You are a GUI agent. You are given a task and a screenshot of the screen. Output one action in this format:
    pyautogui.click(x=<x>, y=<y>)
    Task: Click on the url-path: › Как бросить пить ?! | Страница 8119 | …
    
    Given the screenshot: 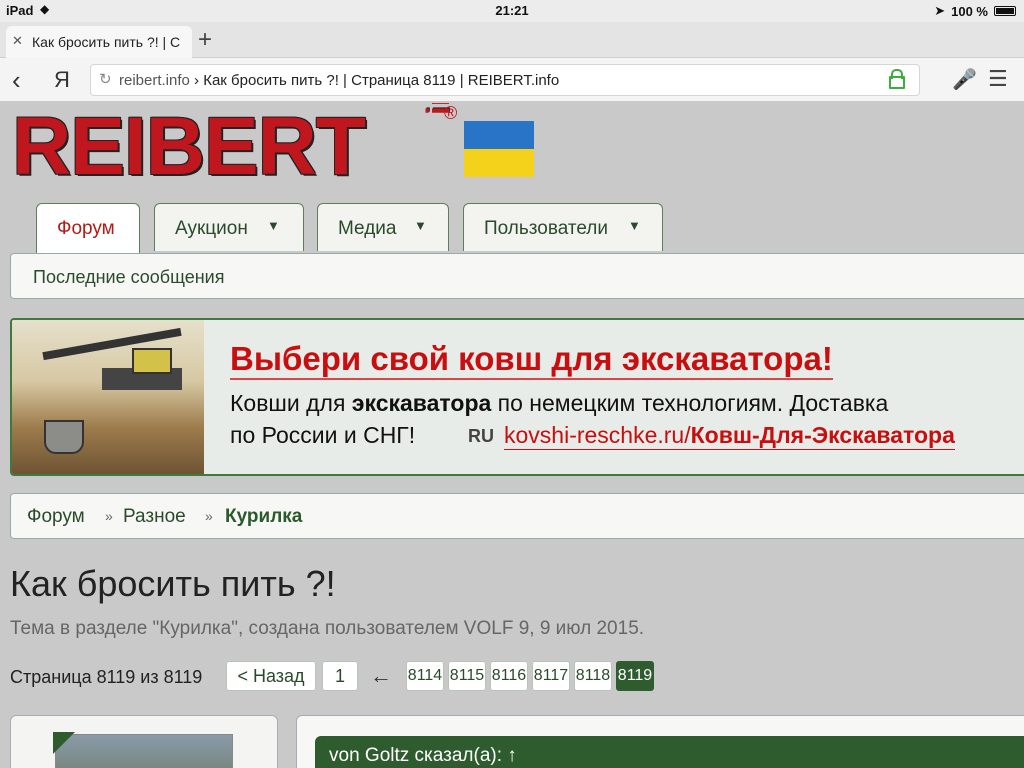 What is the action you would take?
    pyautogui.click(x=374, y=80)
    